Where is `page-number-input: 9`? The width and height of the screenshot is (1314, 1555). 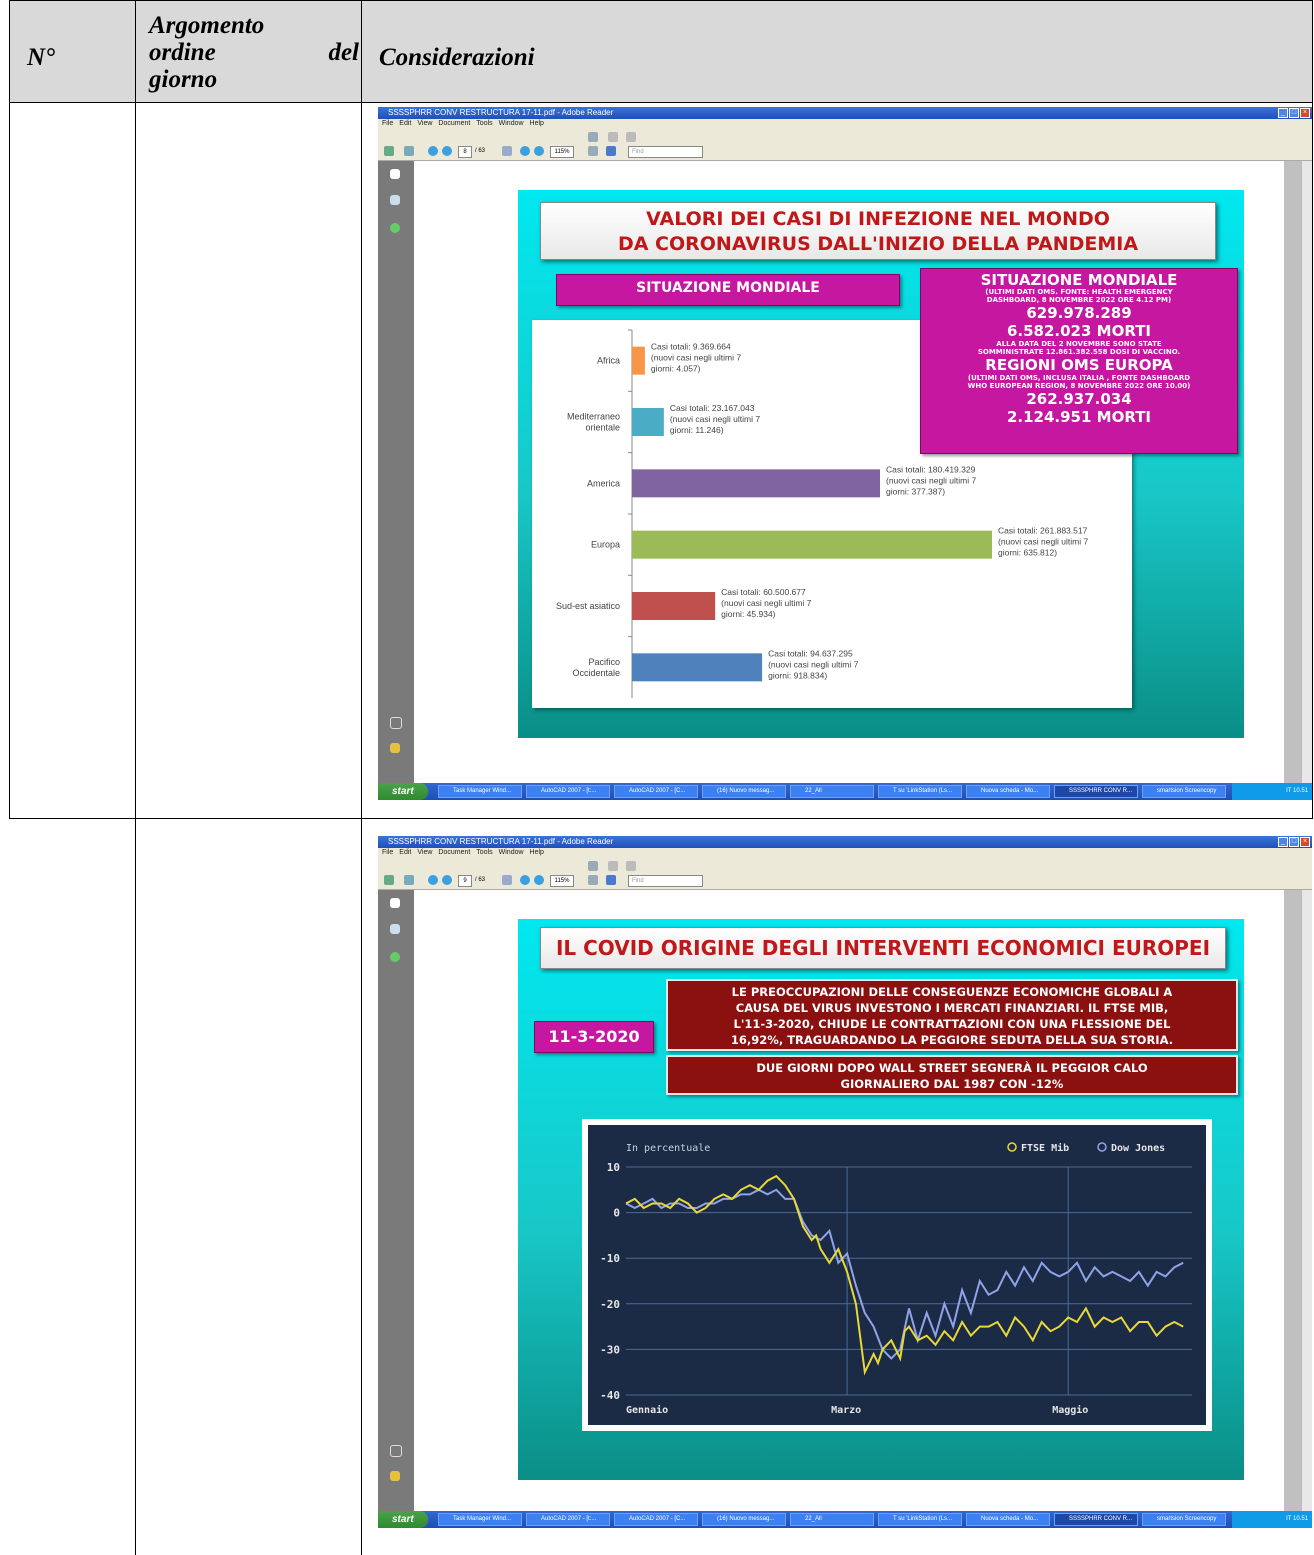 page-number-input: 9 is located at coordinates (465, 881).